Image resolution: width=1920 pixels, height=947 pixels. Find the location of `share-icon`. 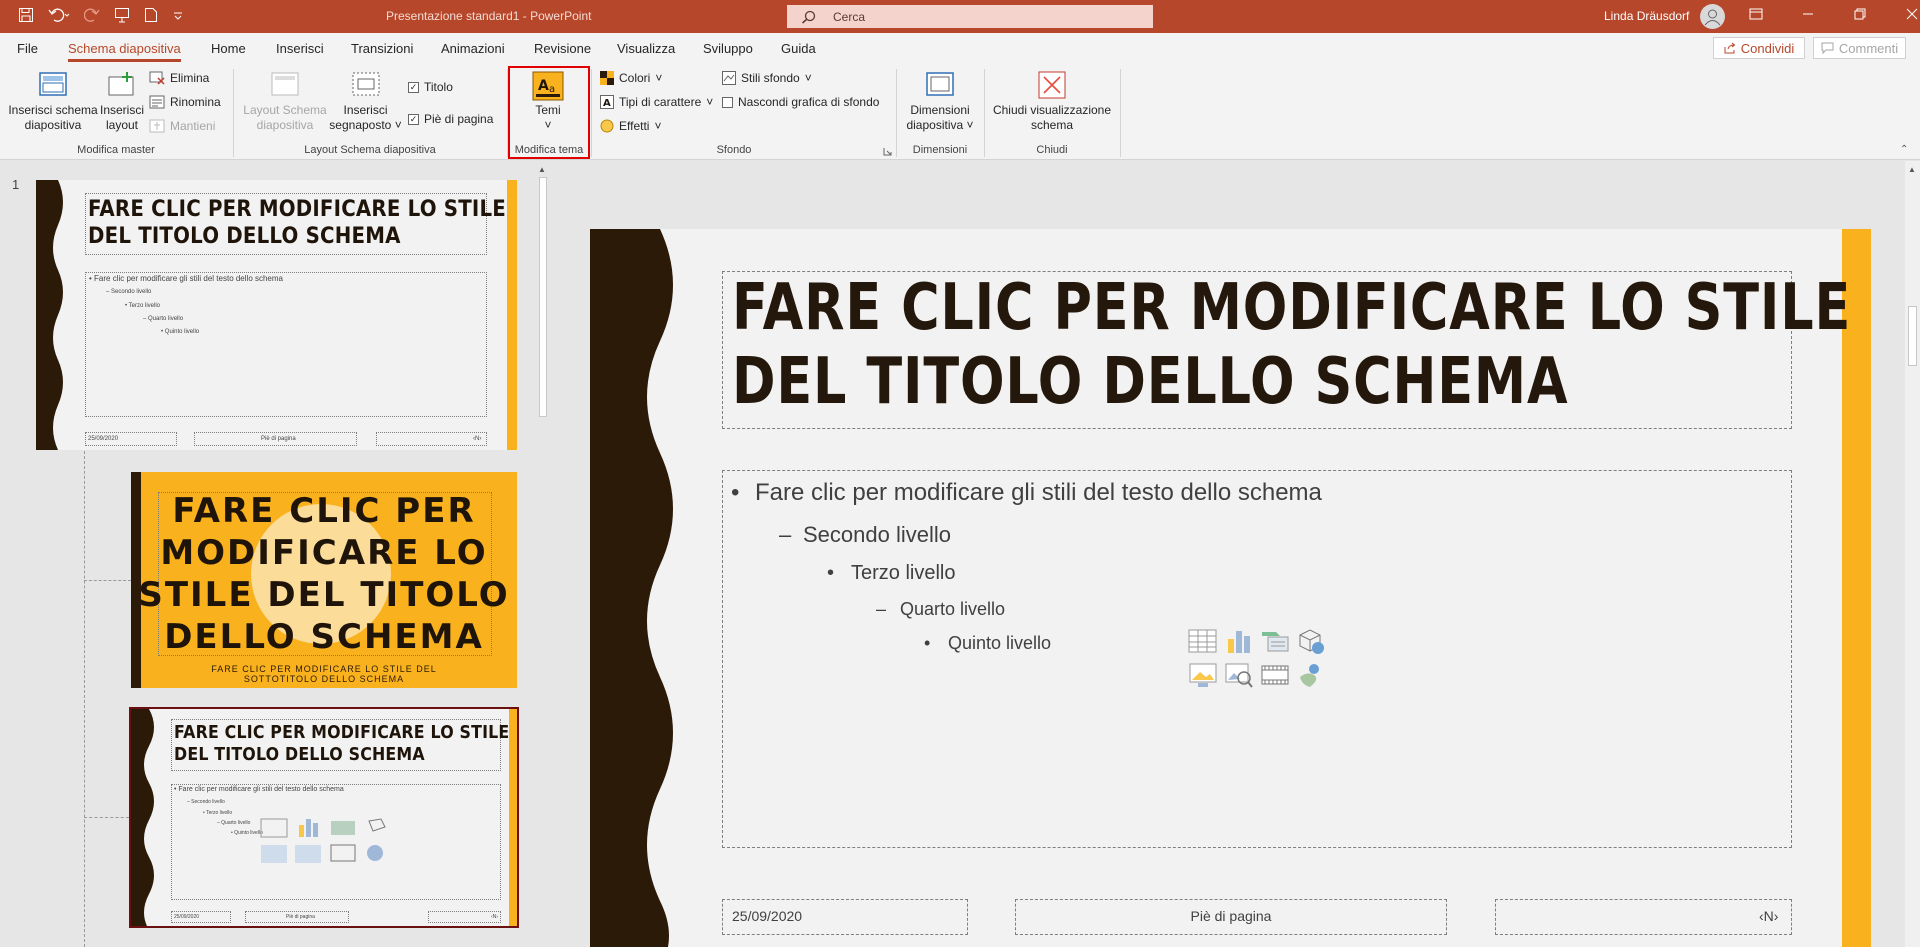

share-icon is located at coordinates (1730, 48).